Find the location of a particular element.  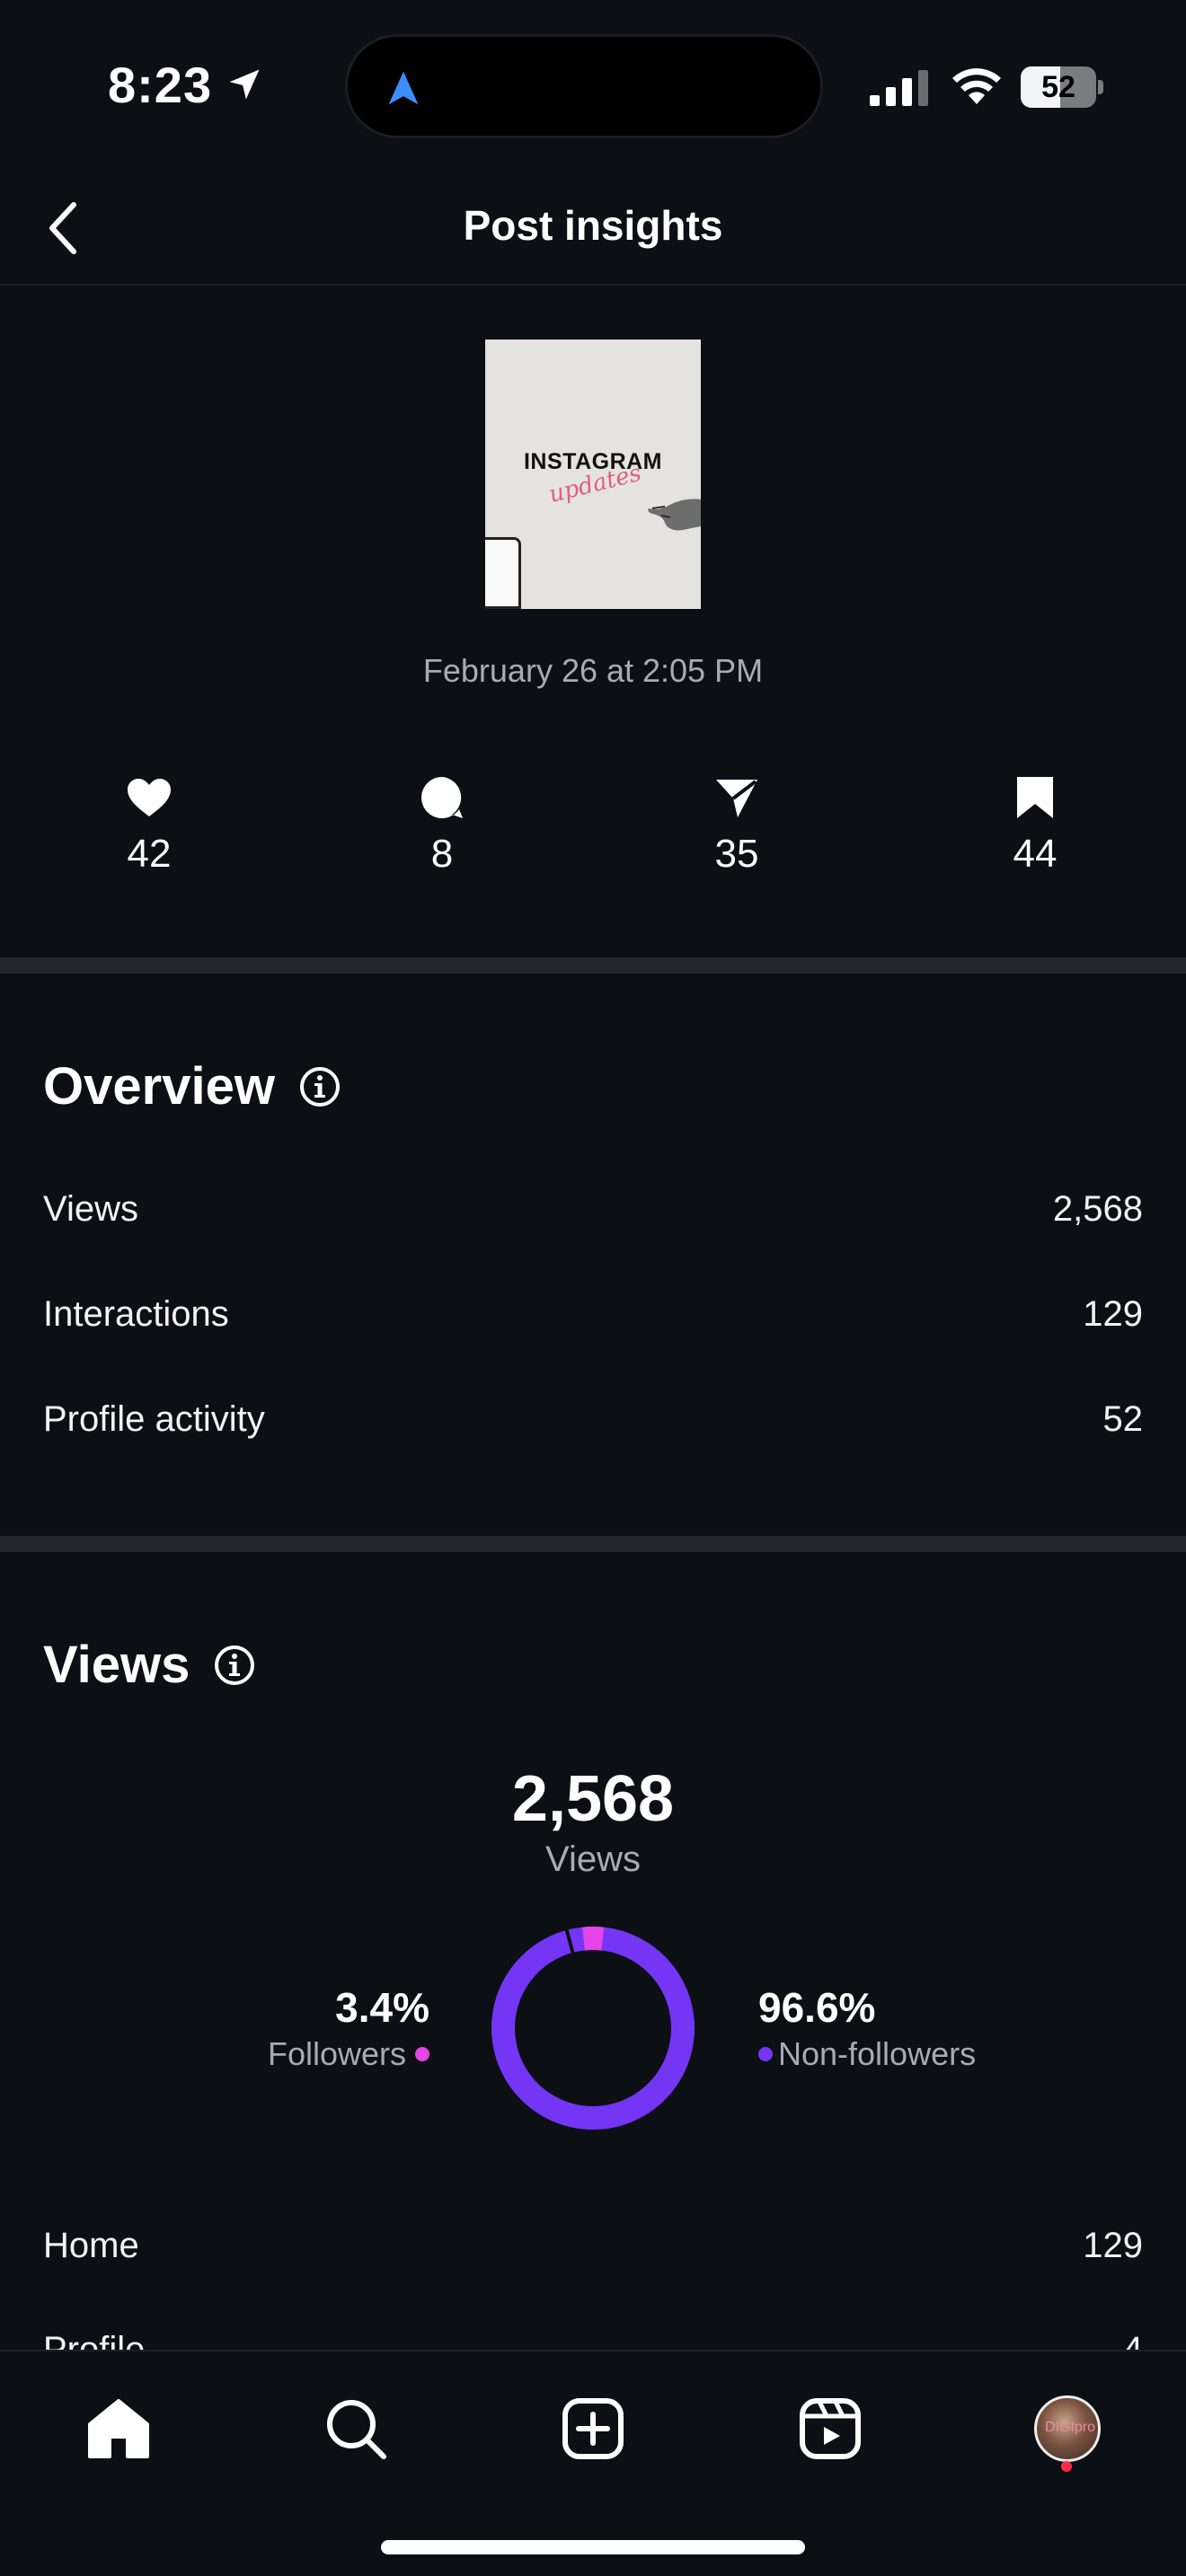

nonfollowers-ring is located at coordinates (593, 2028).